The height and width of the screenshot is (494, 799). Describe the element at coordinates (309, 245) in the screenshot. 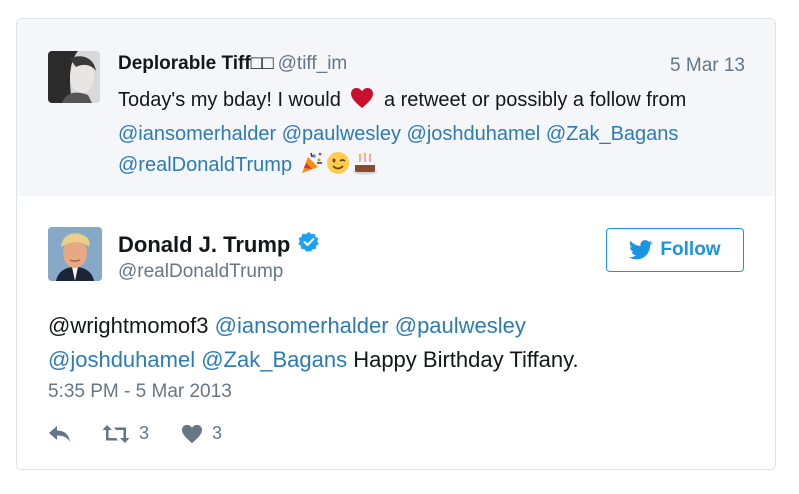

I see `verified-badge-icon` at that location.